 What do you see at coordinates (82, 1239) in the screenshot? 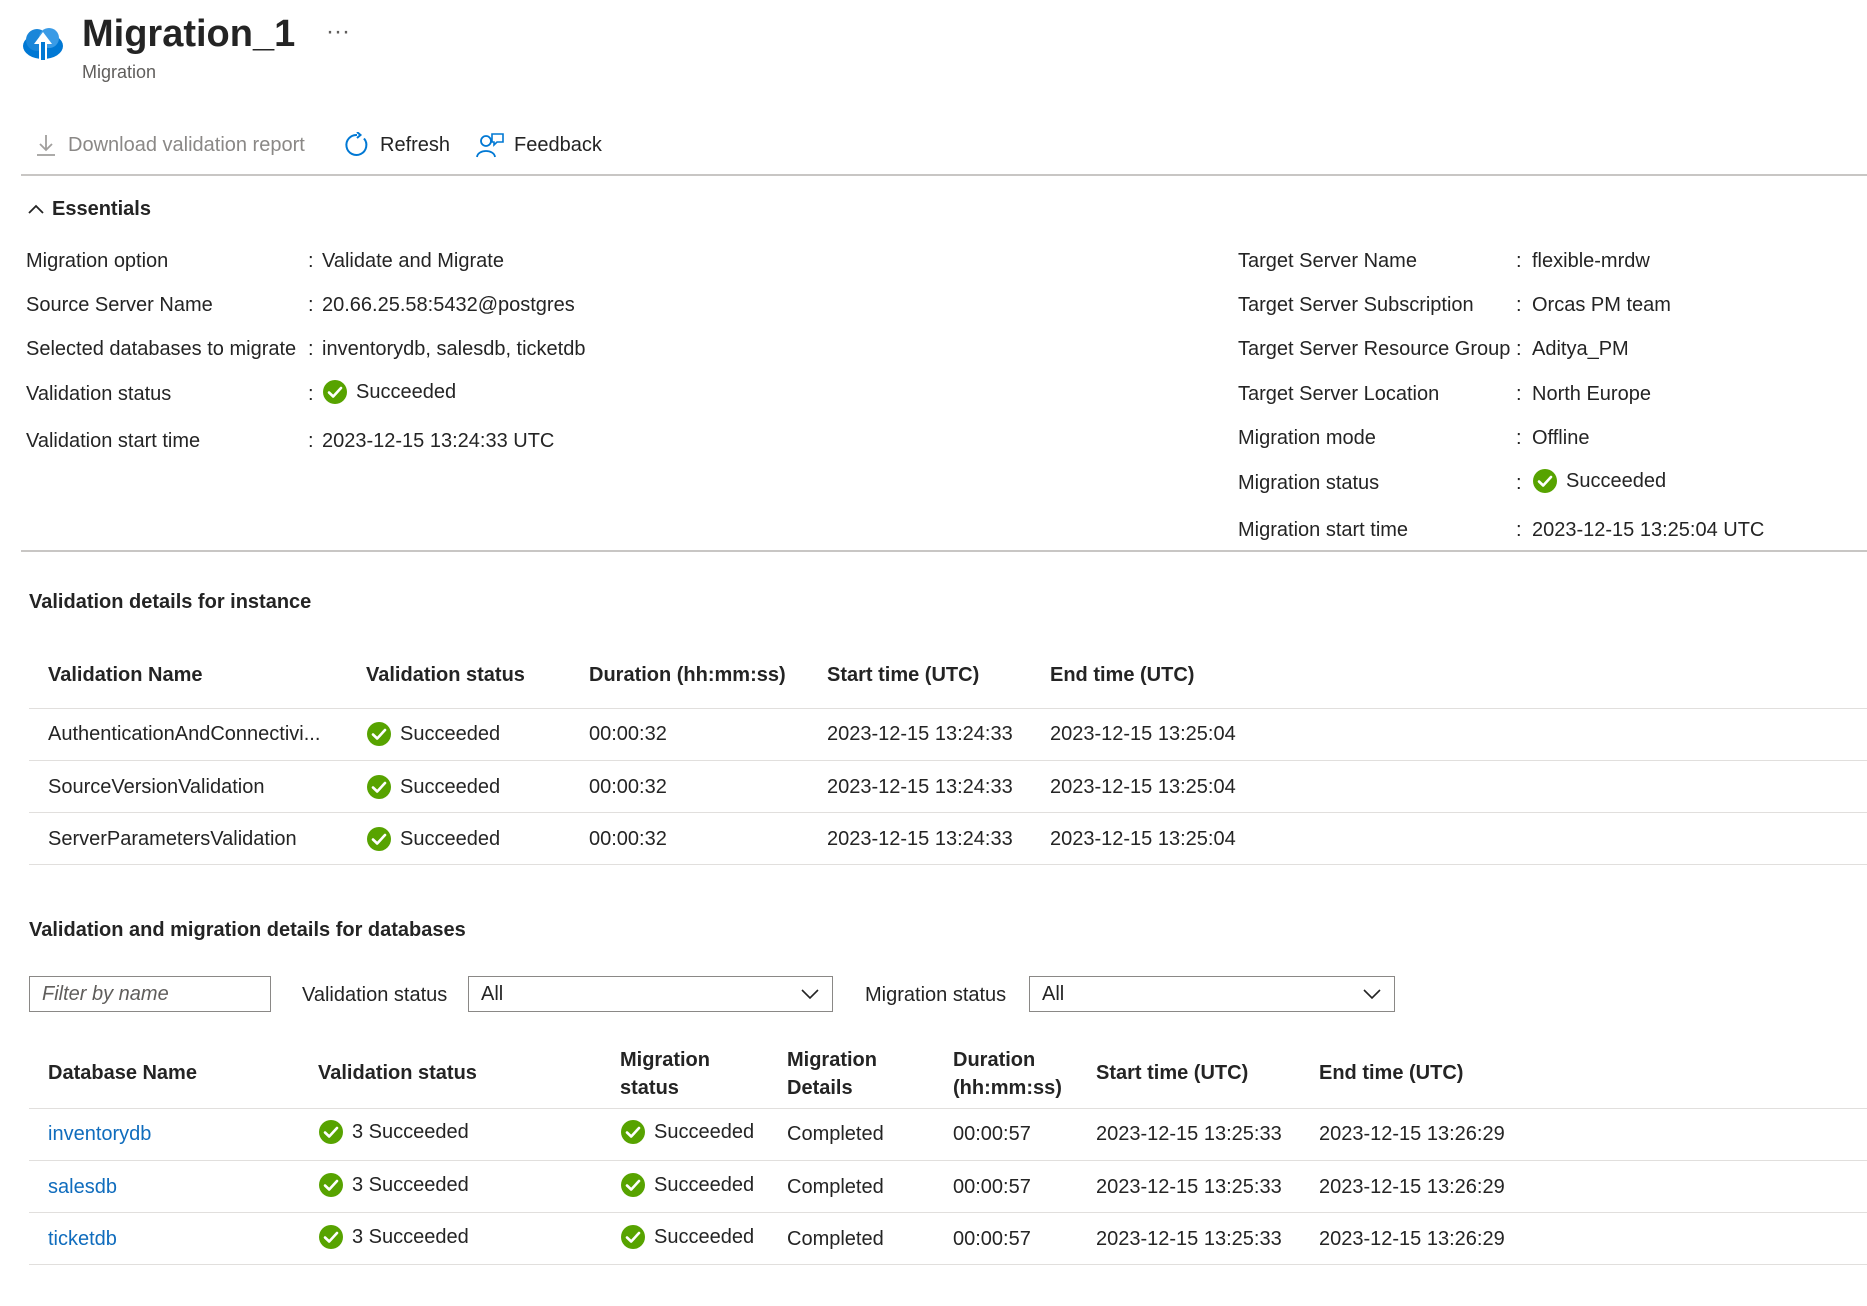
I see `database-link-ticketdb: ticketdb` at bounding box center [82, 1239].